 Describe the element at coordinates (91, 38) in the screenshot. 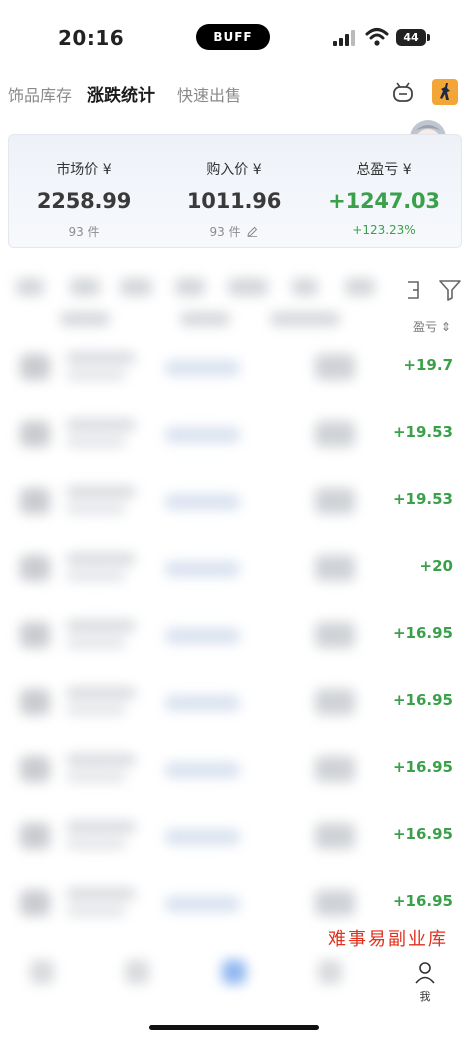

I see `status-time: 20:16` at that location.